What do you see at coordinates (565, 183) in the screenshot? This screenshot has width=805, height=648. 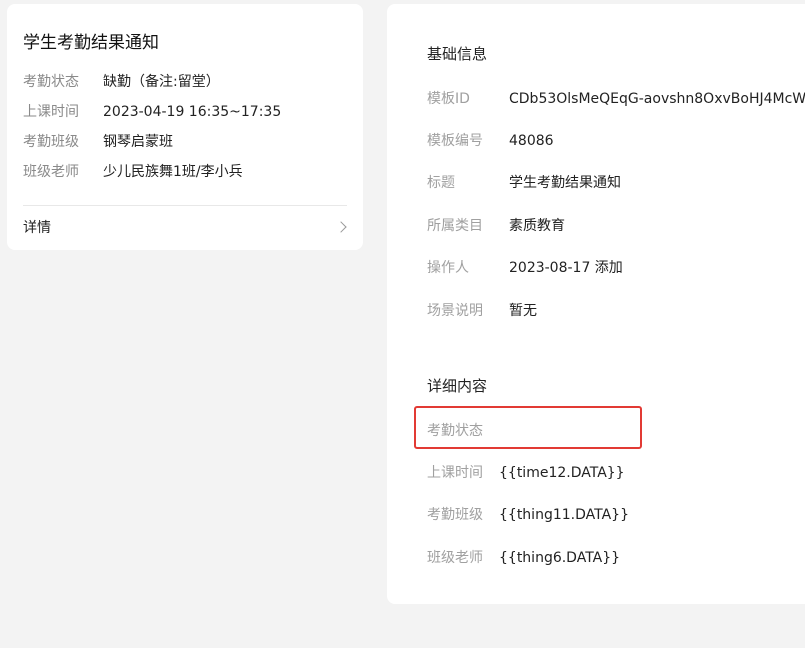 I see `info-row-value: 学生考勤结果通知` at bounding box center [565, 183].